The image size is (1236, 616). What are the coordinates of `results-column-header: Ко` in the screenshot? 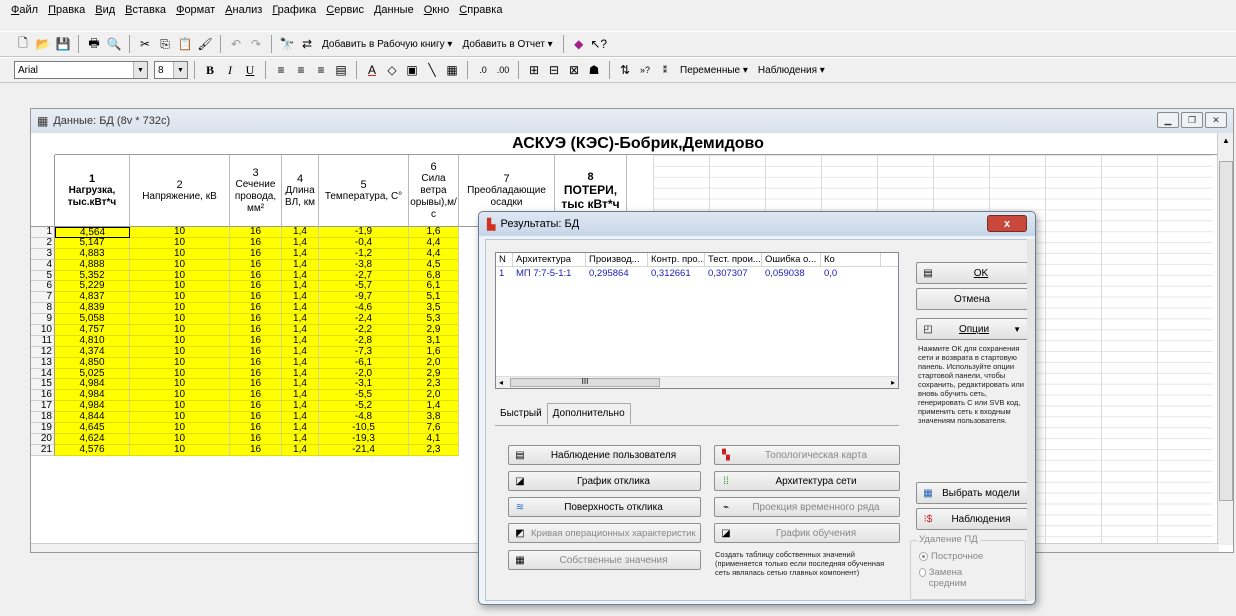 It's located at (851, 259).